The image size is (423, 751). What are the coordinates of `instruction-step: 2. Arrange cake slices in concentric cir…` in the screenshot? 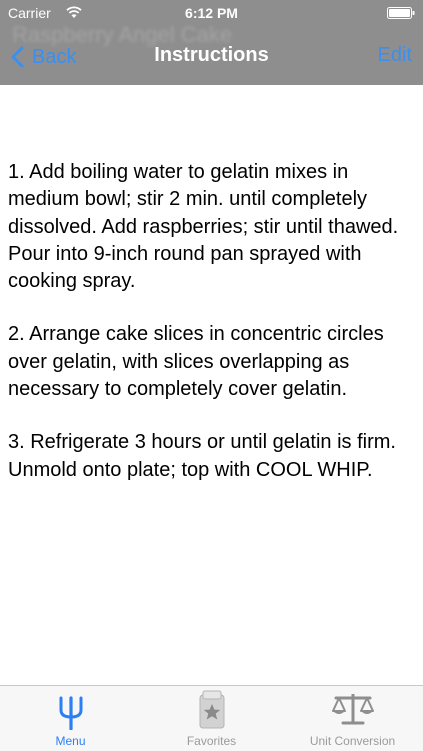 It's located at (196, 362).